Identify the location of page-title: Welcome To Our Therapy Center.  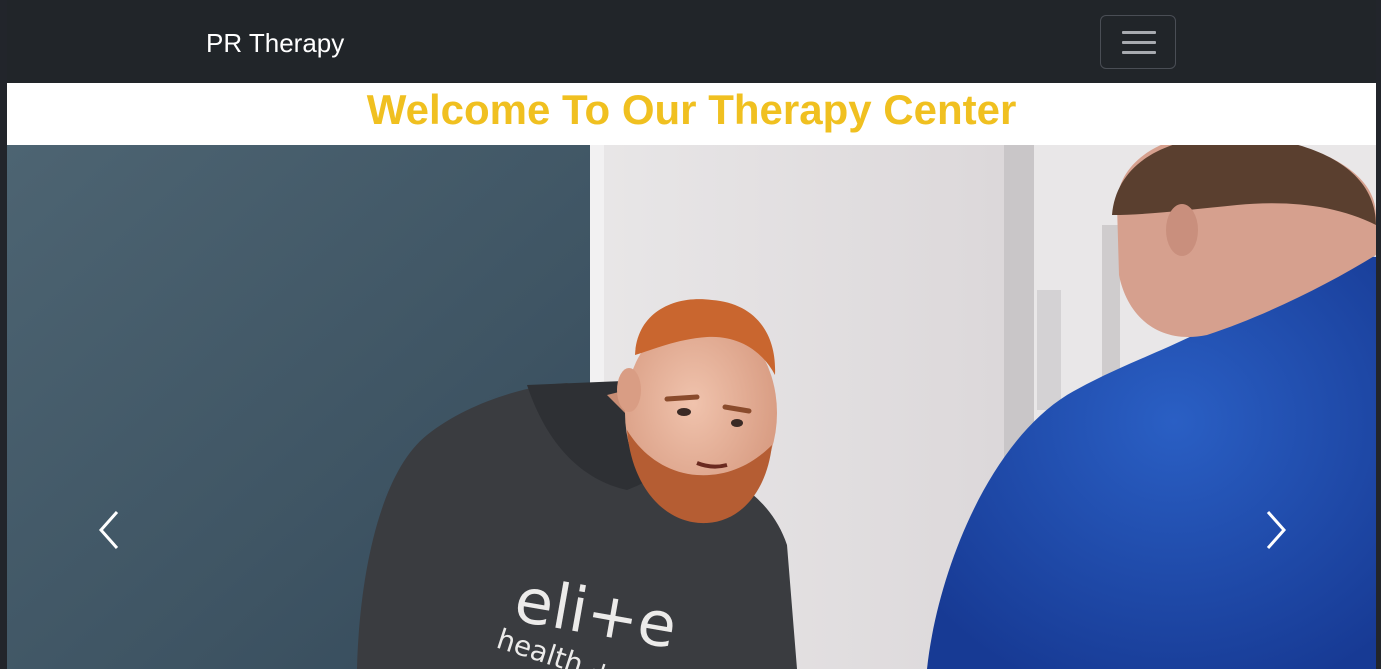
(691, 109).